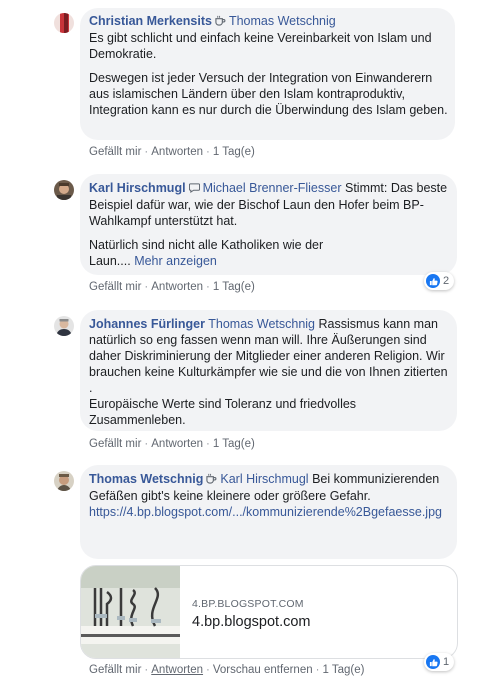 Image resolution: width=481 pixels, height=691 pixels. Describe the element at coordinates (146, 479) in the screenshot. I see `comment-author: Thomas Wetschnig` at that location.